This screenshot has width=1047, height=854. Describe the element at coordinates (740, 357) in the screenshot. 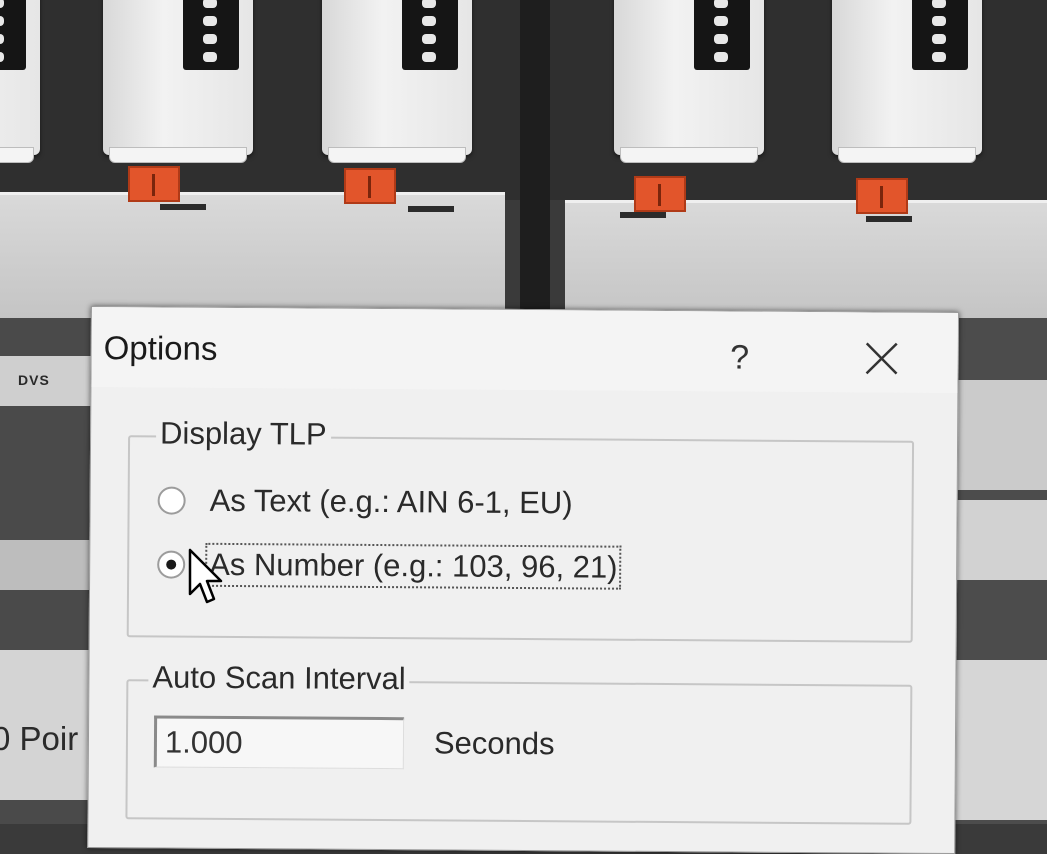

I see `help-button: ?` at that location.